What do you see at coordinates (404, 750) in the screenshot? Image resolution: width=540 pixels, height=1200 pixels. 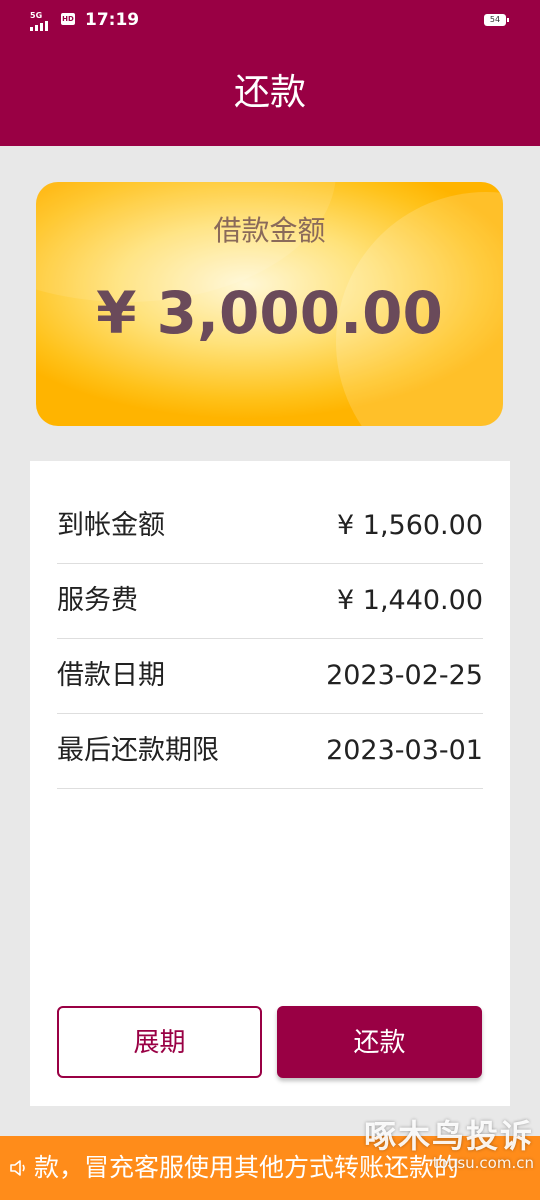 I see `detail-value: 2023-03-01` at bounding box center [404, 750].